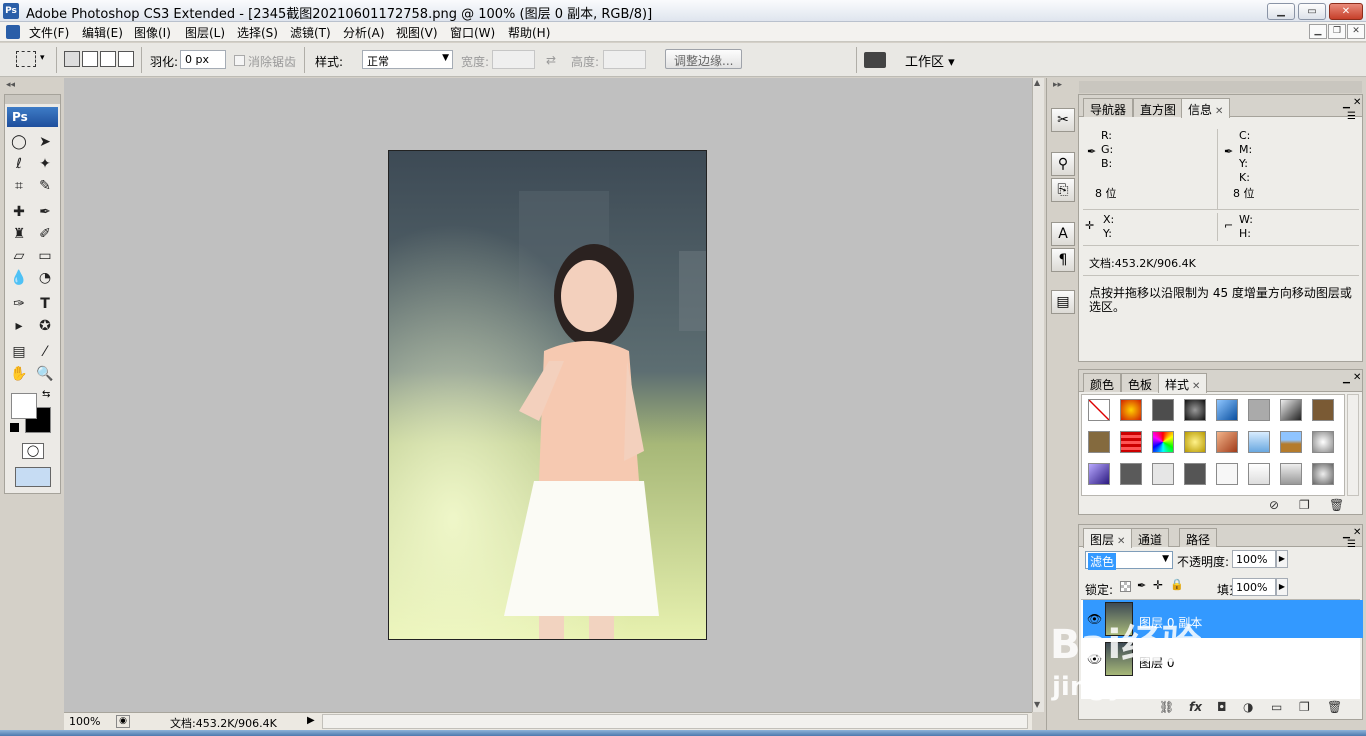 Image resolution: width=1366 pixels, height=736 pixels. What do you see at coordinates (1063, 234) in the screenshot?
I see `character-panel-icon: A` at bounding box center [1063, 234].